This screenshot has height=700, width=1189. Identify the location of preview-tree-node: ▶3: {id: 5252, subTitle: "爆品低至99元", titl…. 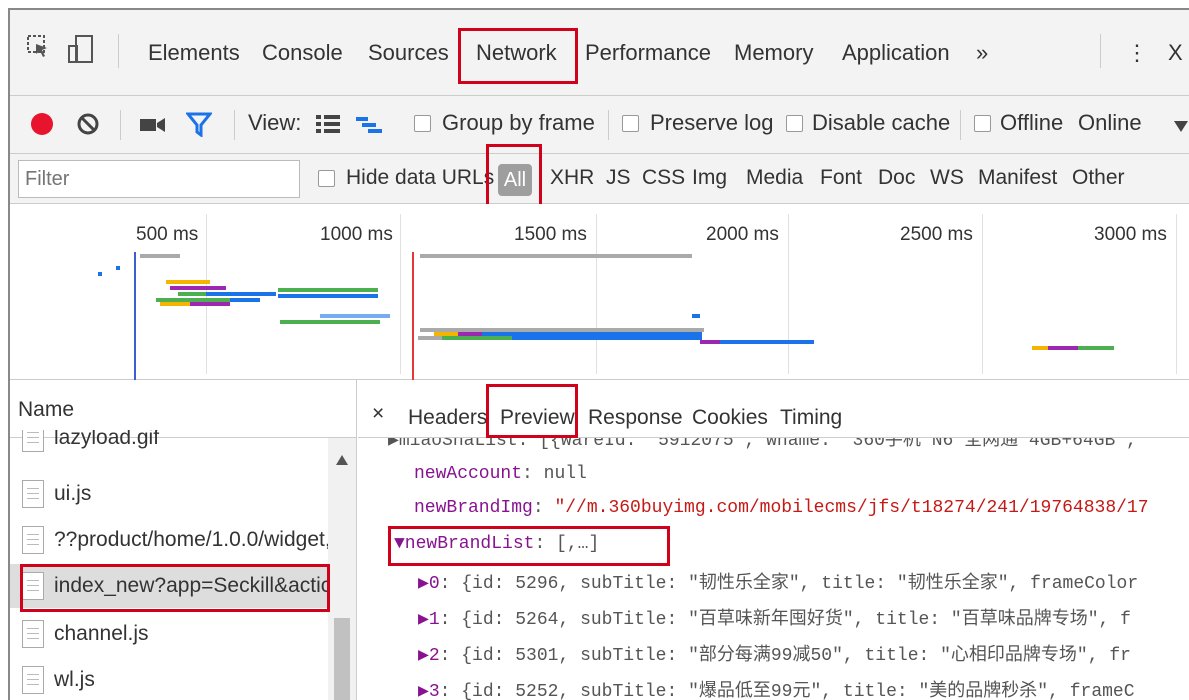
(776, 688).